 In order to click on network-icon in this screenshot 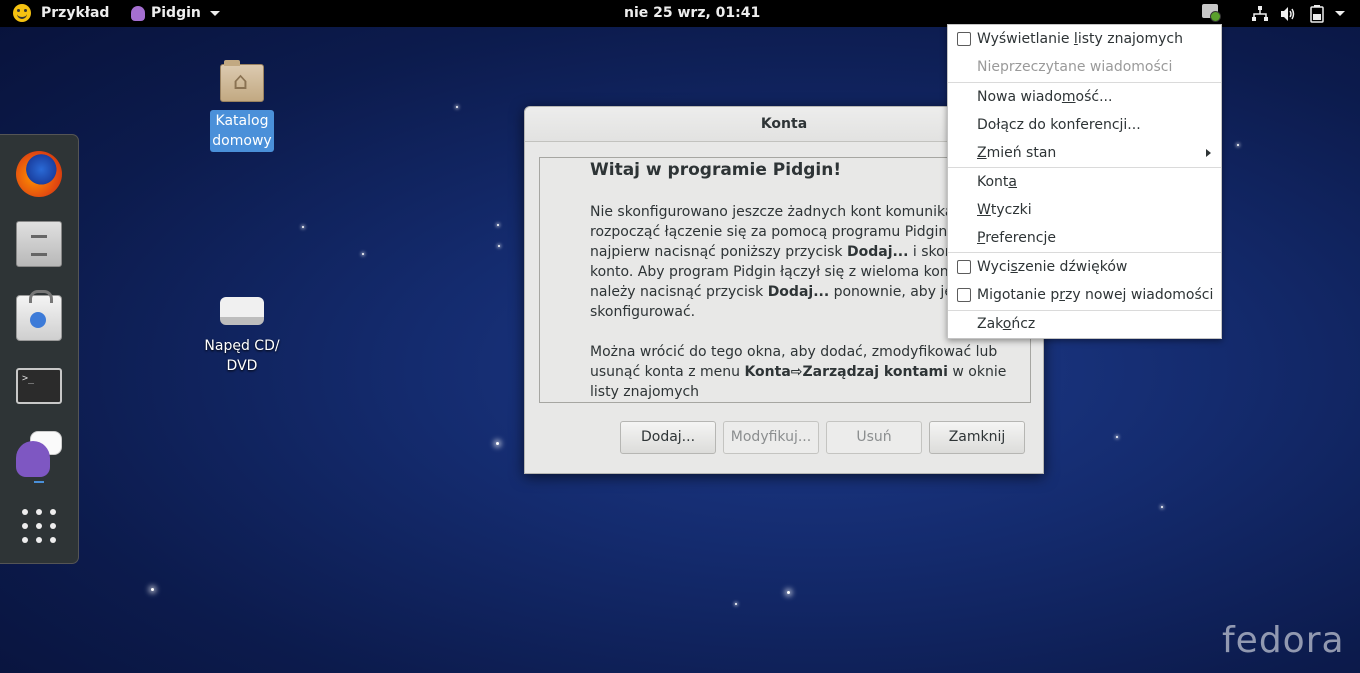, I will do `click(1260, 14)`.